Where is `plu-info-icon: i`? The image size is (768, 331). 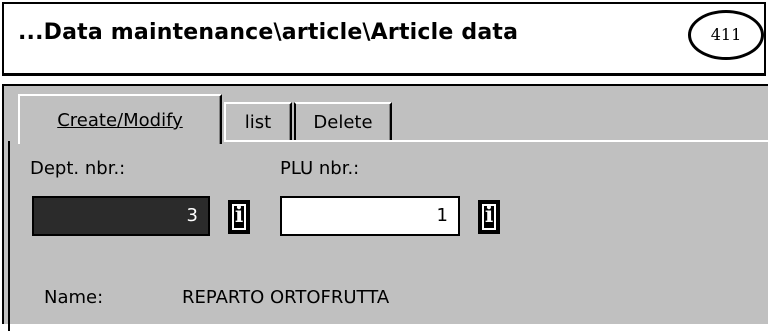 plu-info-icon: i is located at coordinates (489, 217).